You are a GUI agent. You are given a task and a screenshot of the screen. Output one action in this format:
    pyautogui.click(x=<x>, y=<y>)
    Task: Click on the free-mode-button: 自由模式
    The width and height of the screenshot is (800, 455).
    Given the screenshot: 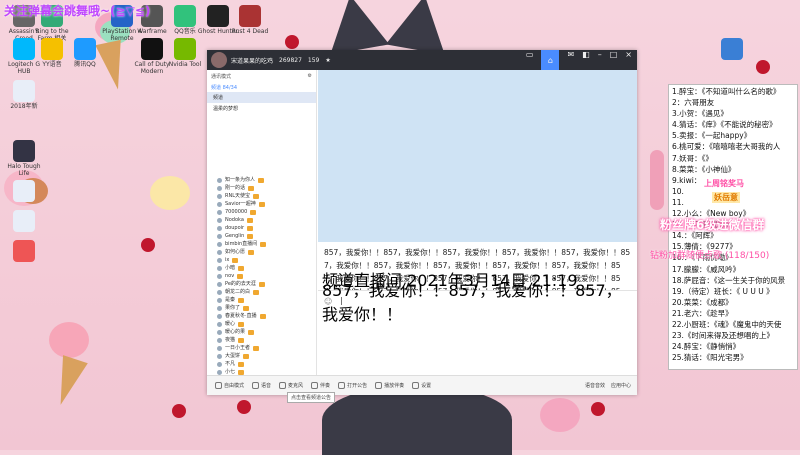 What is the action you would take?
    pyautogui.click(x=229, y=385)
    